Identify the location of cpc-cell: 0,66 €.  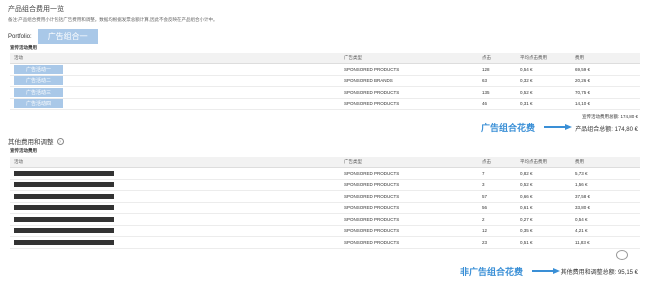
(543, 196).